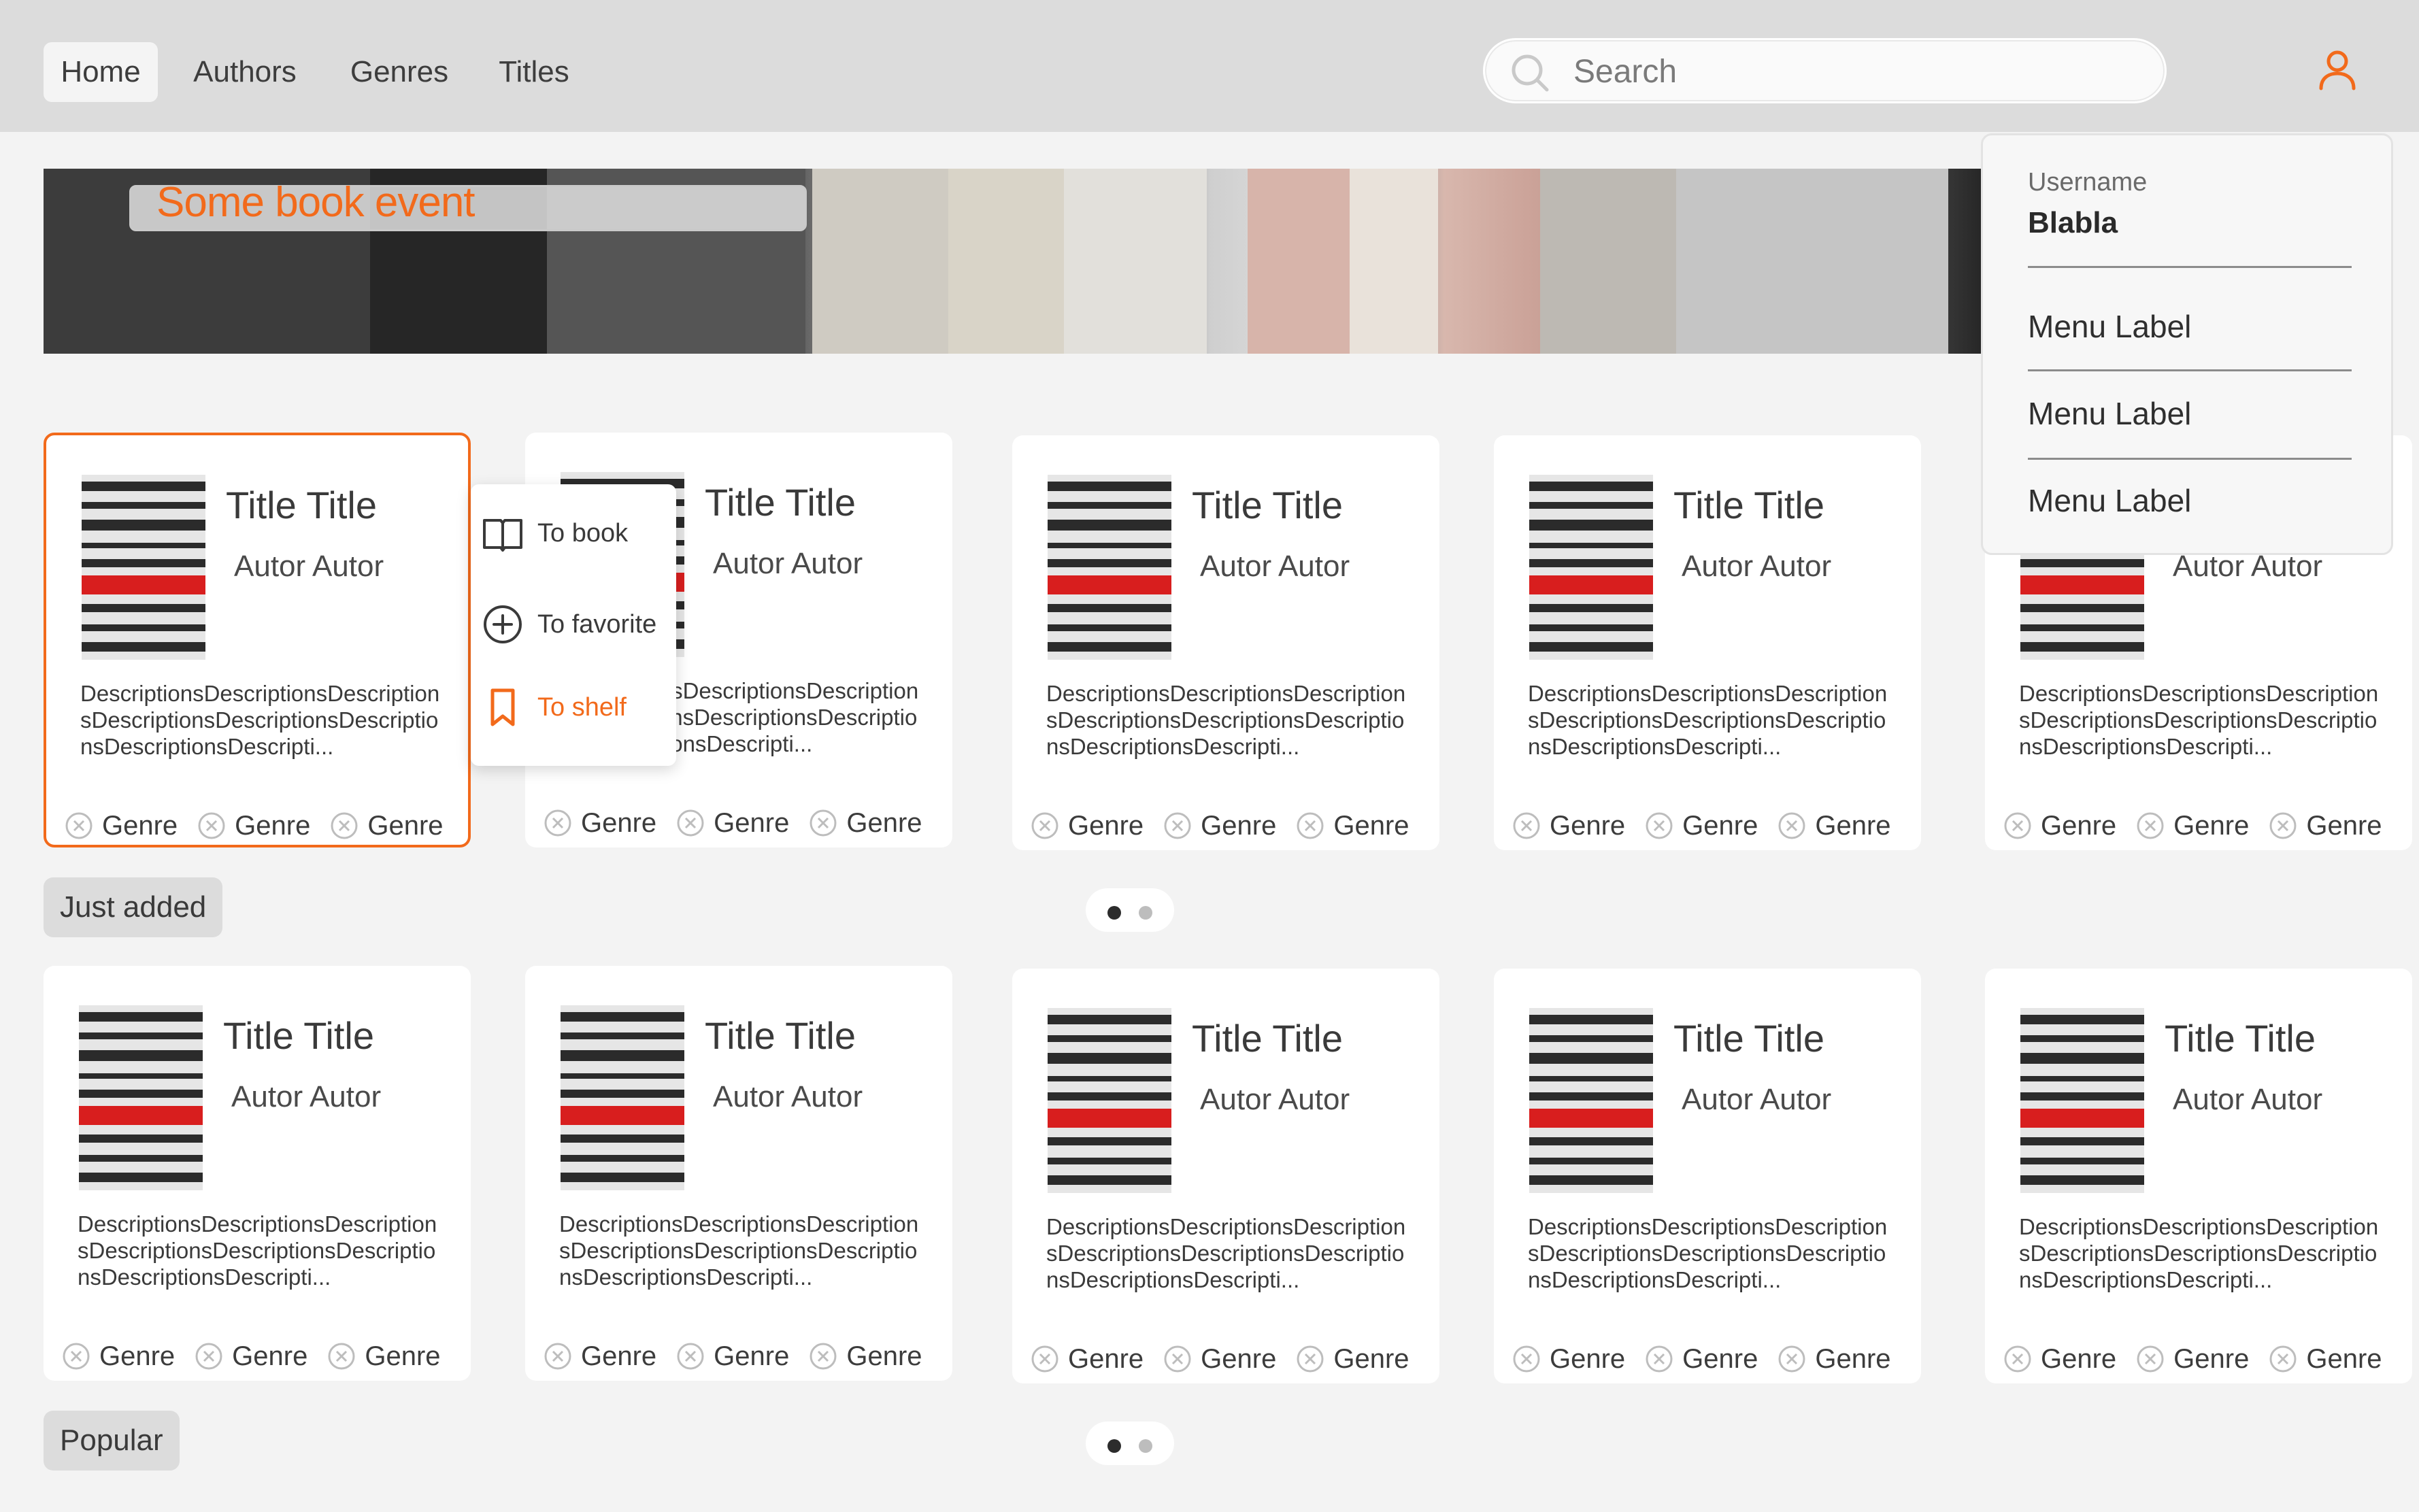 The height and width of the screenshot is (1512, 2419). What do you see at coordinates (1859, 71) in the screenshot?
I see `search-input` at bounding box center [1859, 71].